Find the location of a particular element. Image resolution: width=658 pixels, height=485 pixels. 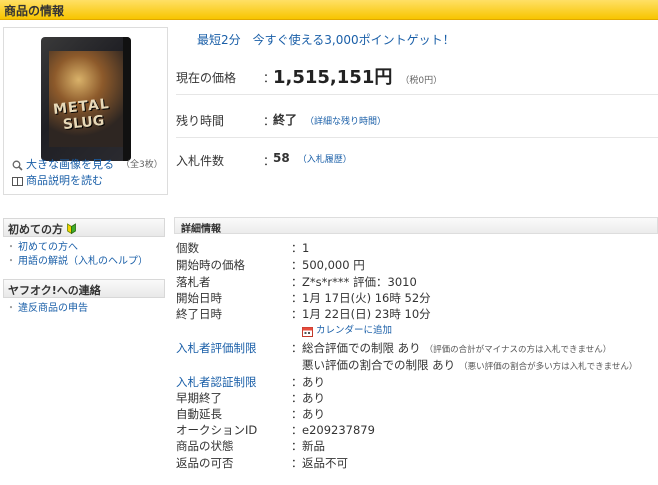

rating-limit-link: 入札者評価制限 is located at coordinates (216, 348).